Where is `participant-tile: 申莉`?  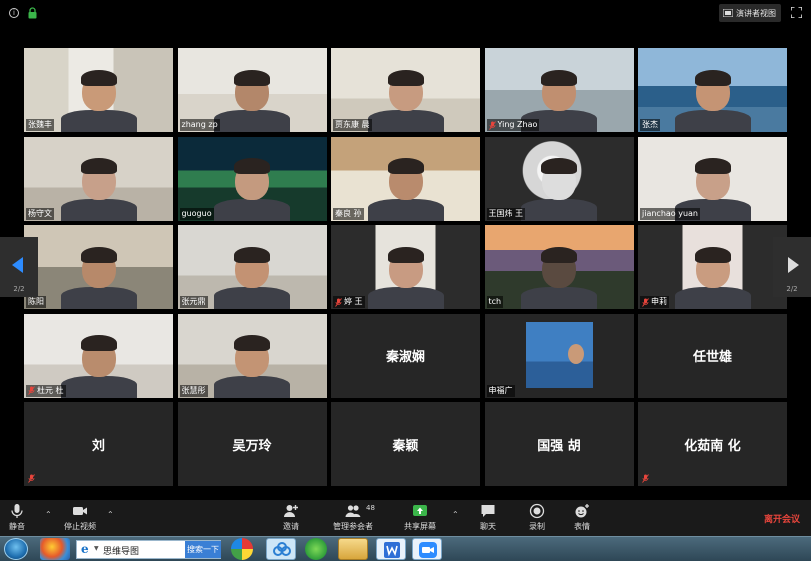 participant-tile: 申莉 is located at coordinates (712, 267).